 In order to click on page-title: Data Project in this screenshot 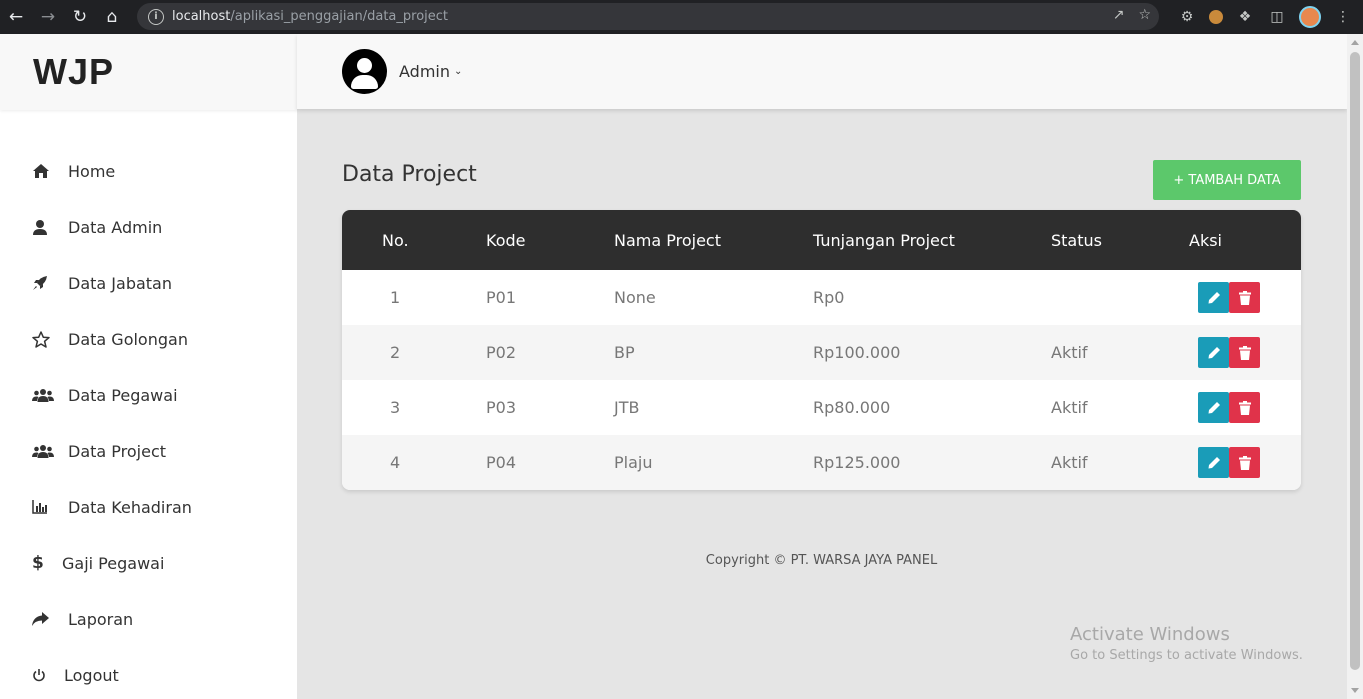, I will do `click(409, 174)`.